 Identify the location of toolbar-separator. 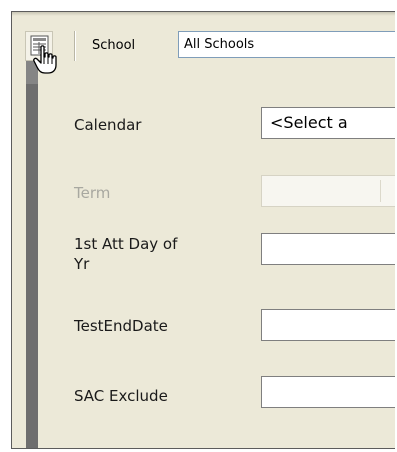
(74, 46).